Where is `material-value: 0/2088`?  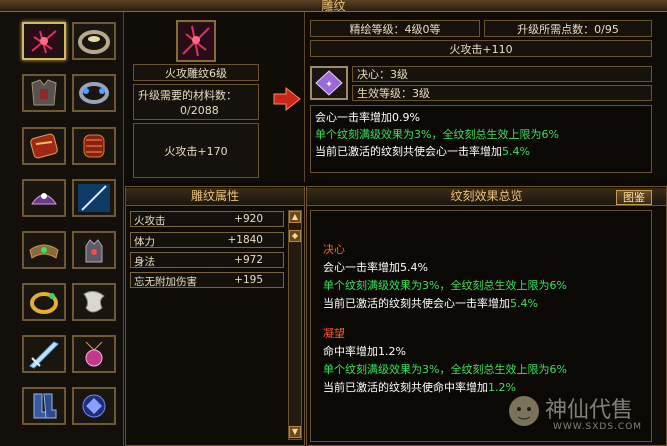
material-value: 0/2088 is located at coordinates (199, 110).